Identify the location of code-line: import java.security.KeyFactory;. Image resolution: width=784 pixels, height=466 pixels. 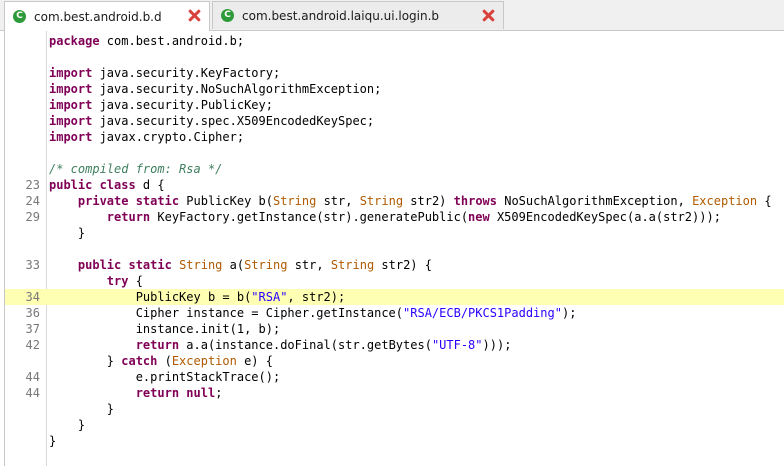
(394, 73).